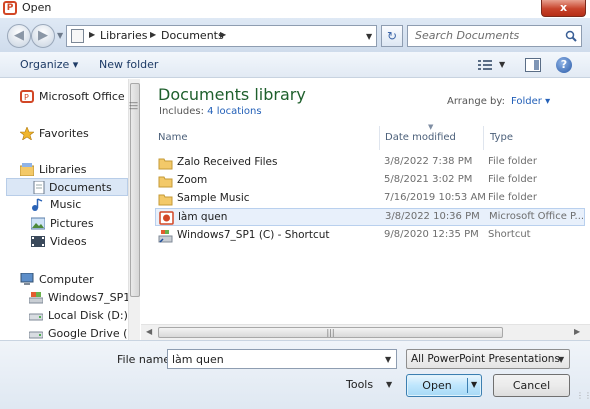 Image resolution: width=590 pixels, height=409 pixels. What do you see at coordinates (49, 64) in the screenshot?
I see `organize-button: Organize ▾` at bounding box center [49, 64].